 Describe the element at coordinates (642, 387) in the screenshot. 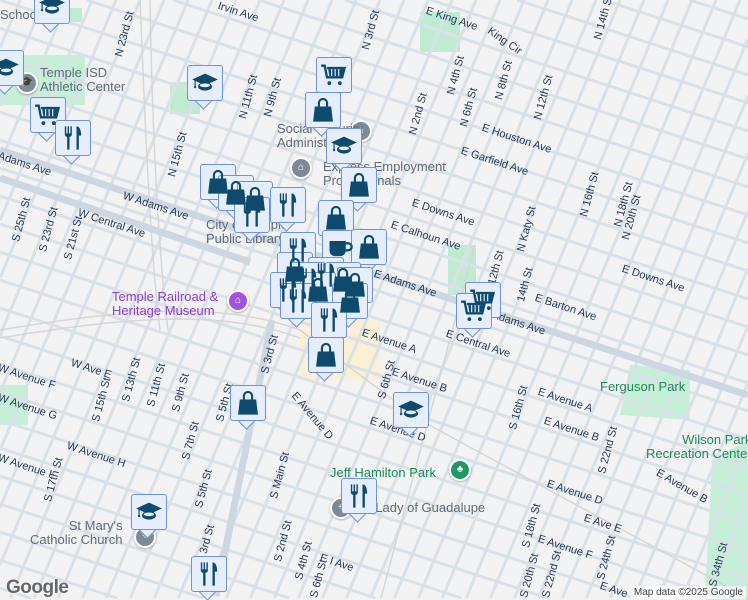

I see `place-label-ferguson-park: Ferguson Park` at that location.